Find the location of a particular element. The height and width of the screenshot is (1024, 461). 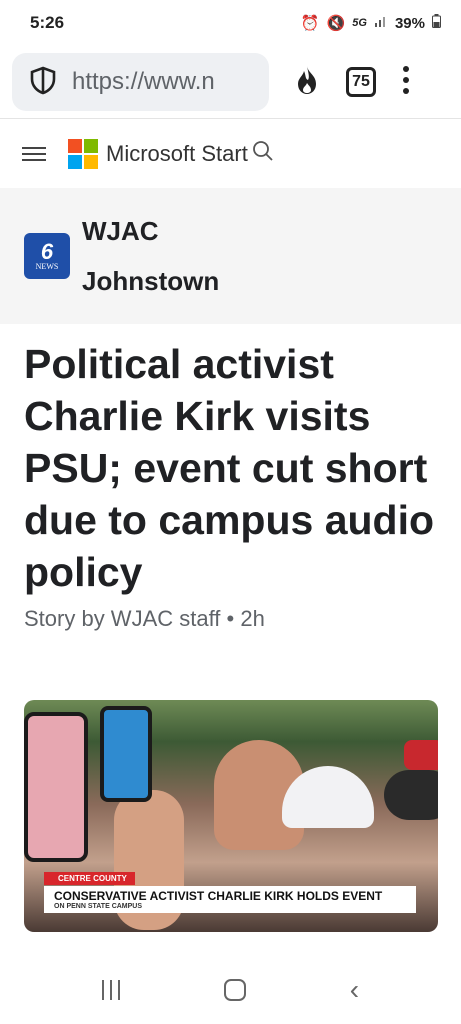

publisher-logo: 6 NEWS is located at coordinates (47, 256).